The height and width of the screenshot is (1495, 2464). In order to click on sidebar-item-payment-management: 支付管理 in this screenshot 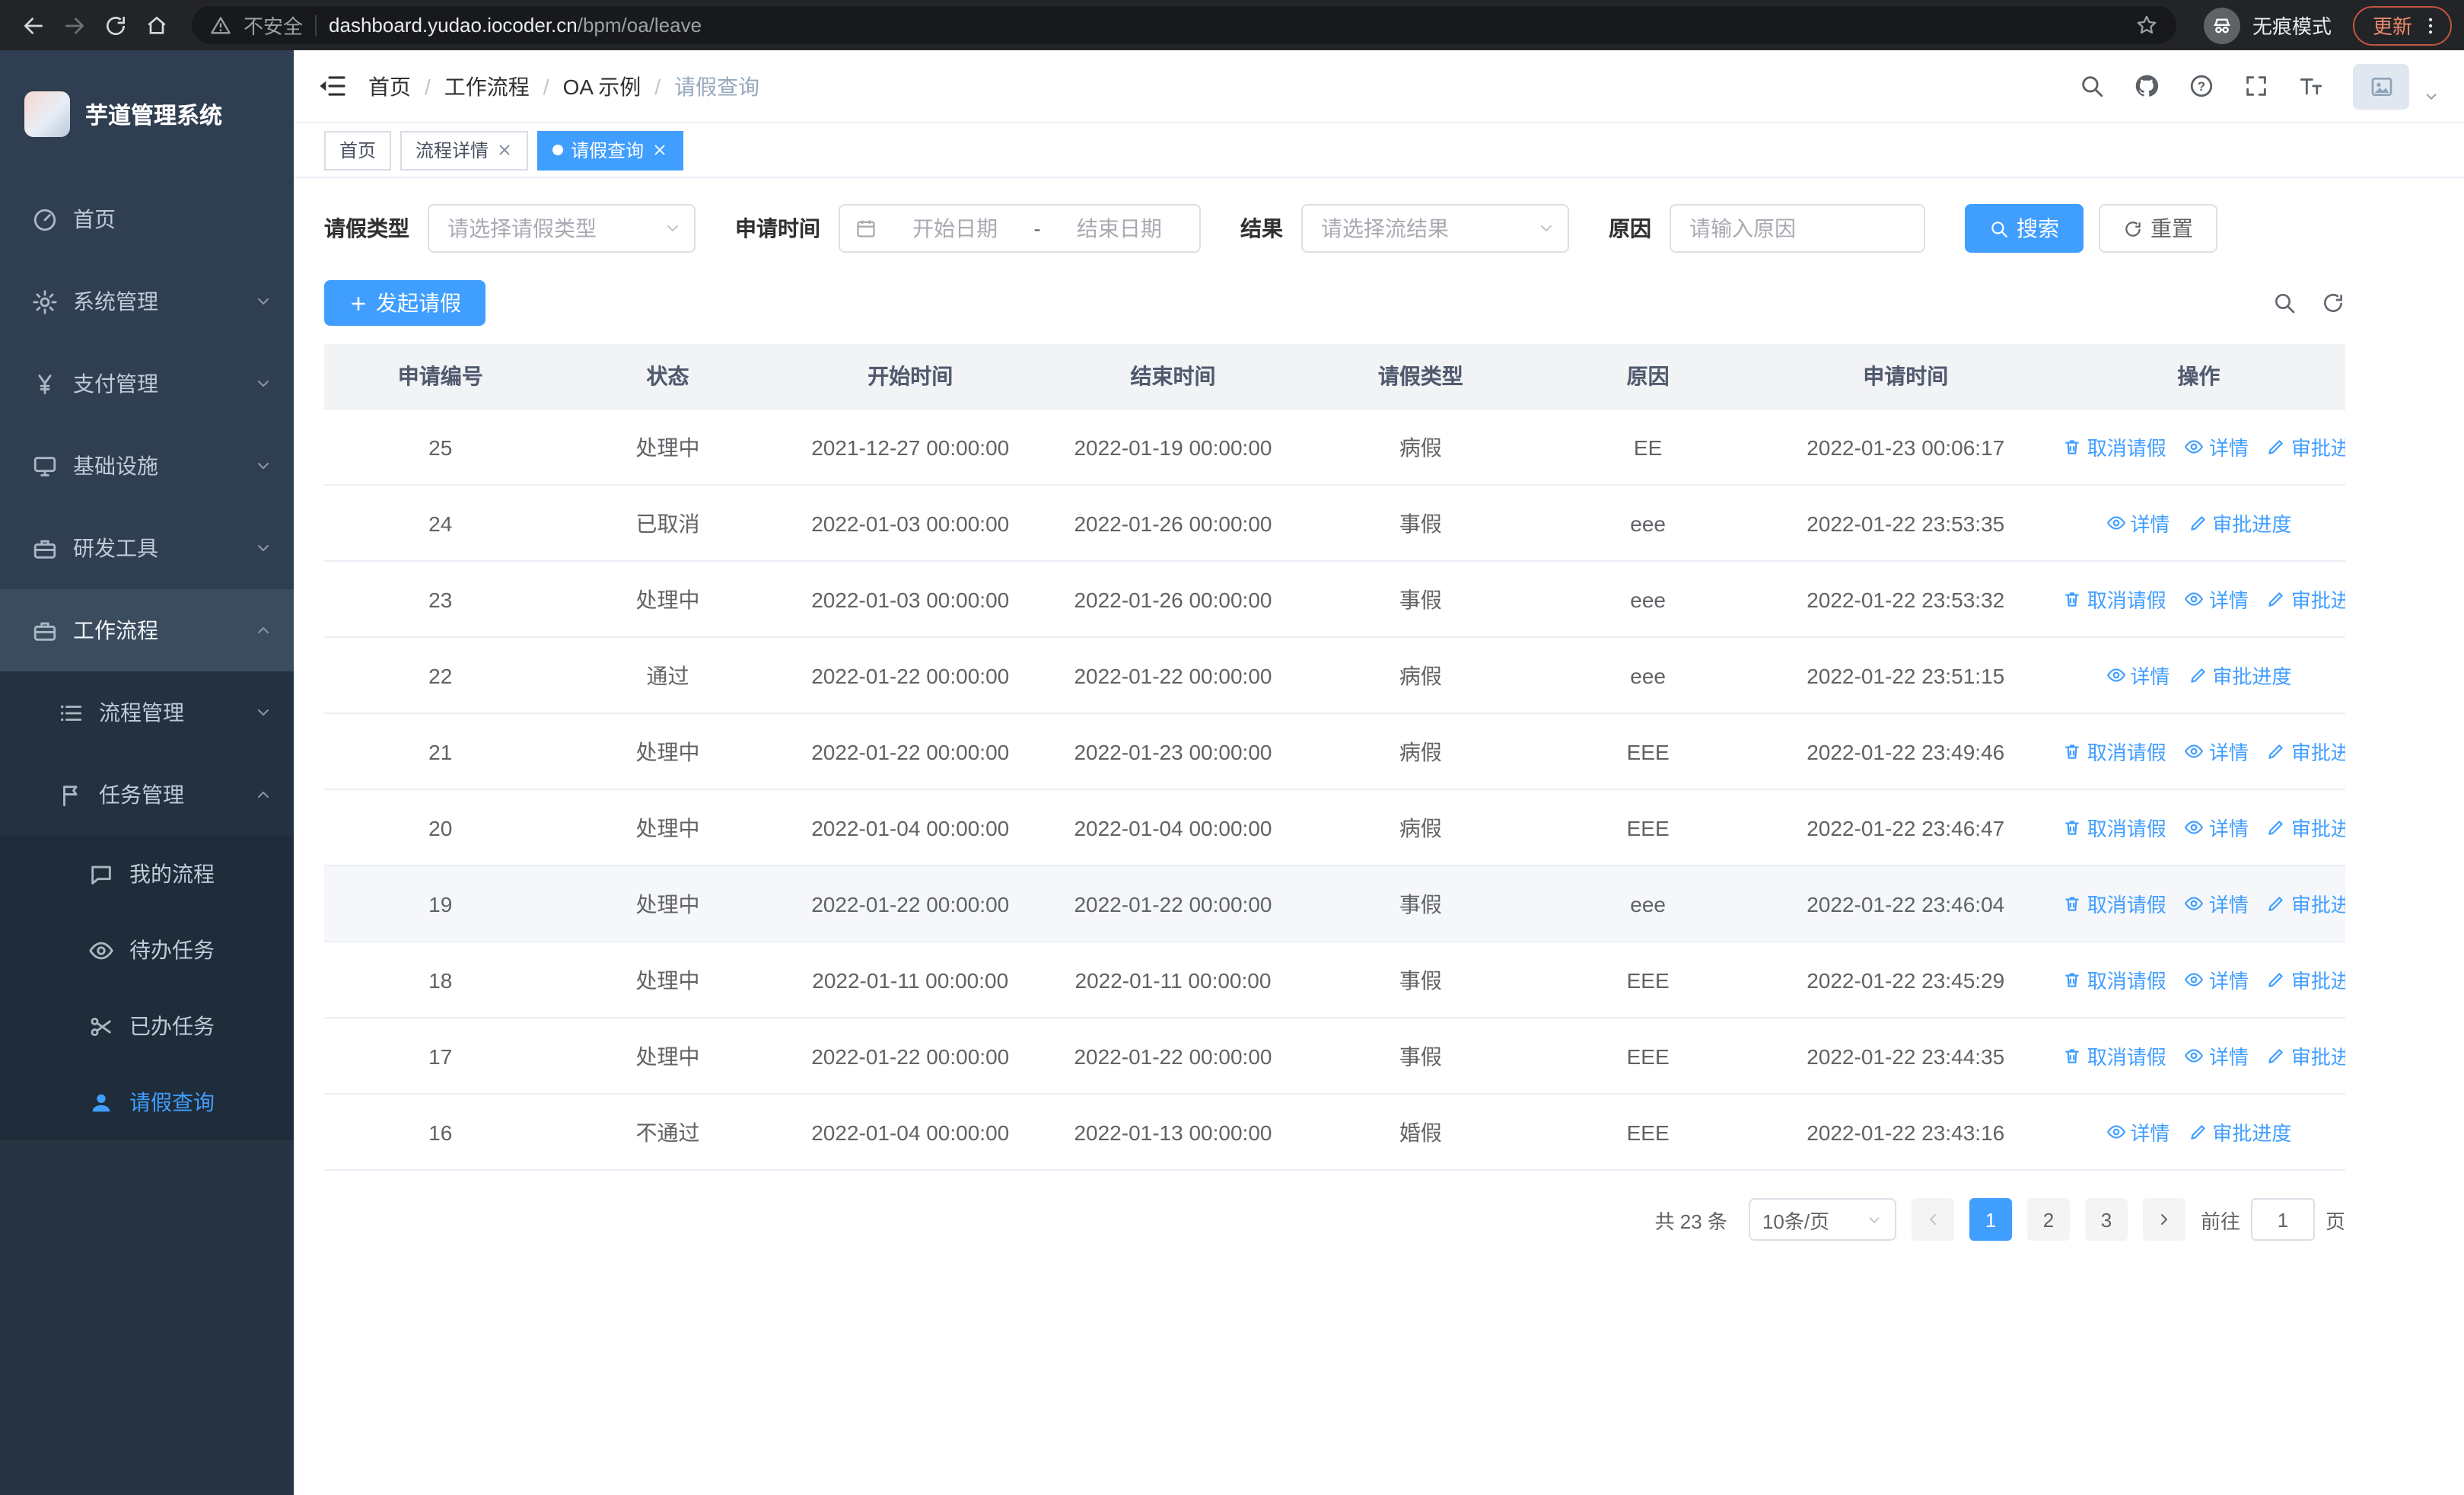, I will do `click(147, 384)`.